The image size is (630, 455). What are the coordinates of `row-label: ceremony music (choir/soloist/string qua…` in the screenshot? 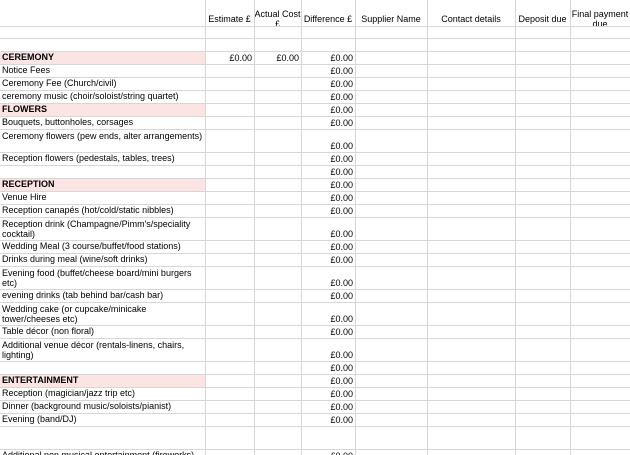 It's located at (102, 96).